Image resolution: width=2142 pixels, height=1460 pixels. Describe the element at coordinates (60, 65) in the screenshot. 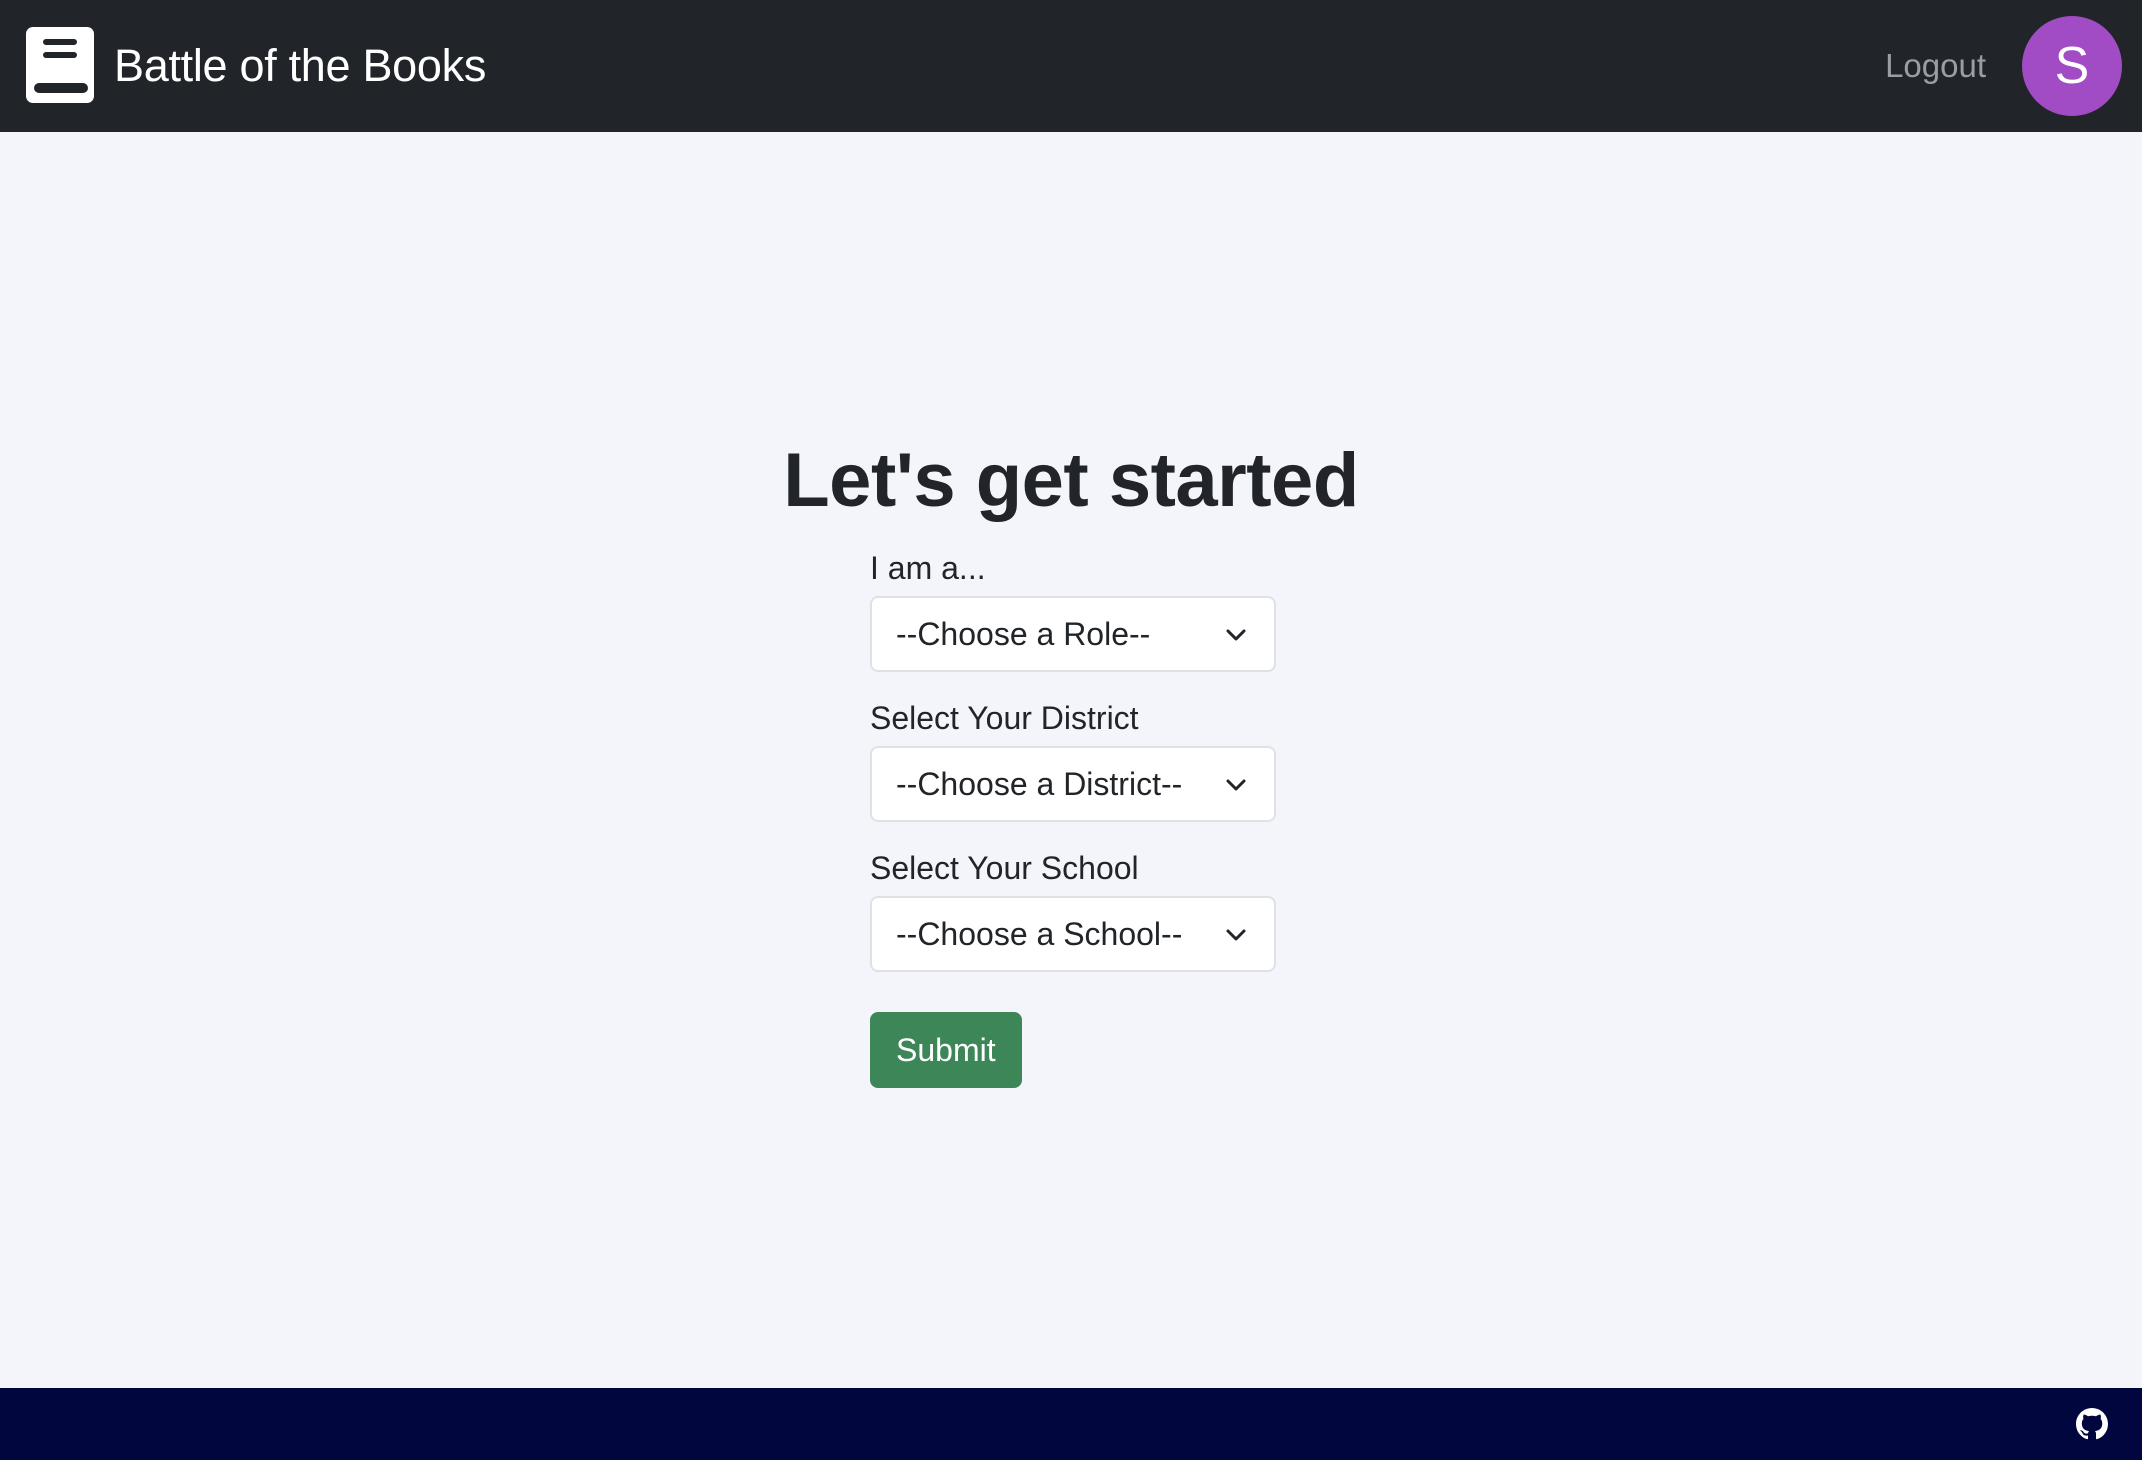

I see `book-icon` at that location.